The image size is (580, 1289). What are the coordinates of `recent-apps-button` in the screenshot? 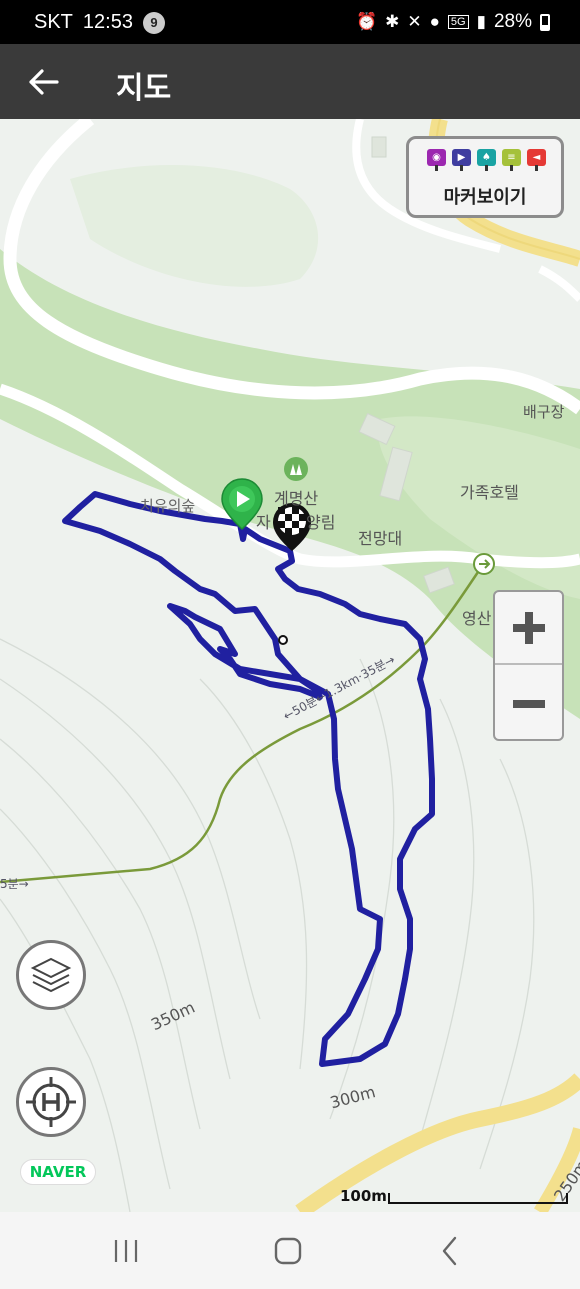 It's located at (126, 1251).